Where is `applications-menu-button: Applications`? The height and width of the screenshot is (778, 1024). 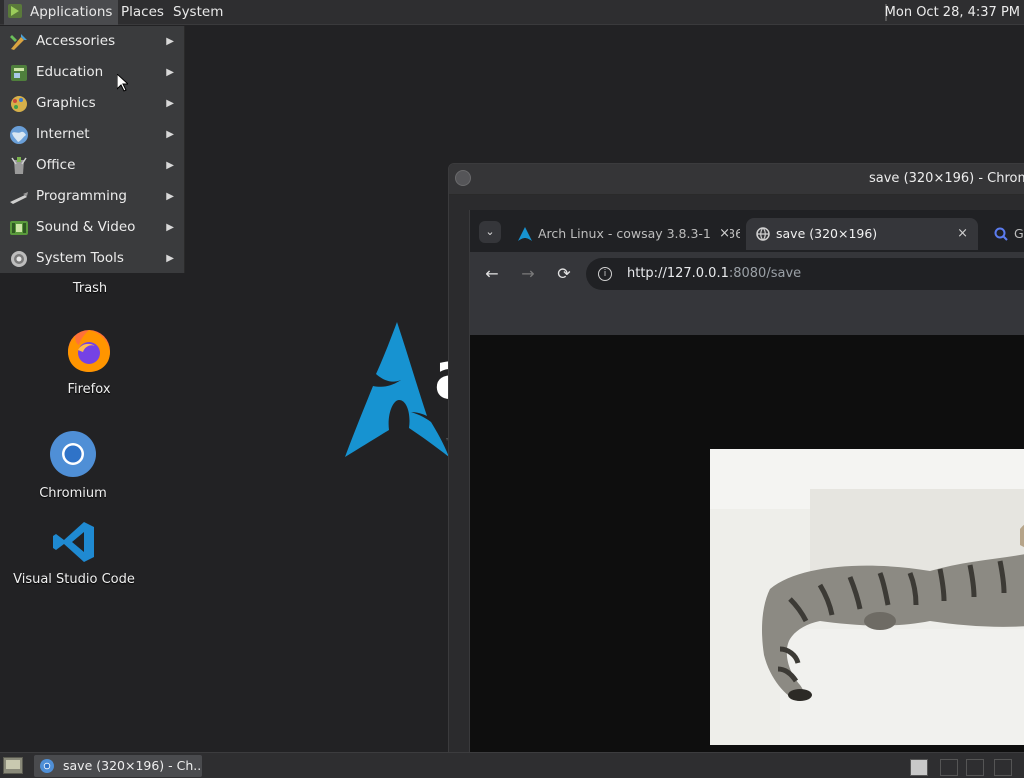
applications-menu-button: Applications is located at coordinates (61, 12).